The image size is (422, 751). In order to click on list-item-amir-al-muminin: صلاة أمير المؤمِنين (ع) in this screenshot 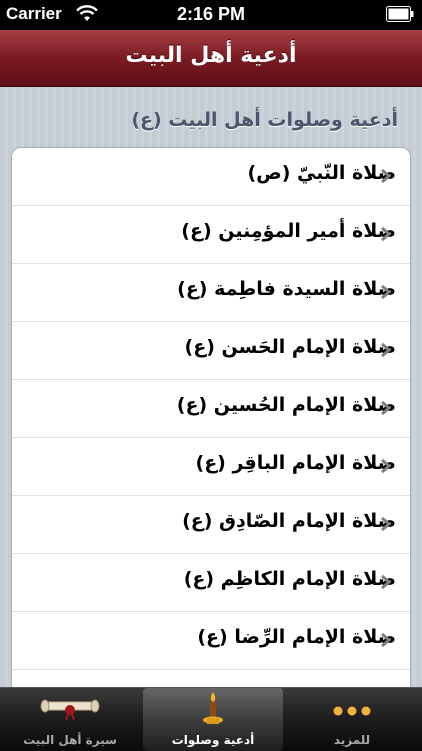, I will do `click(211, 235)`.